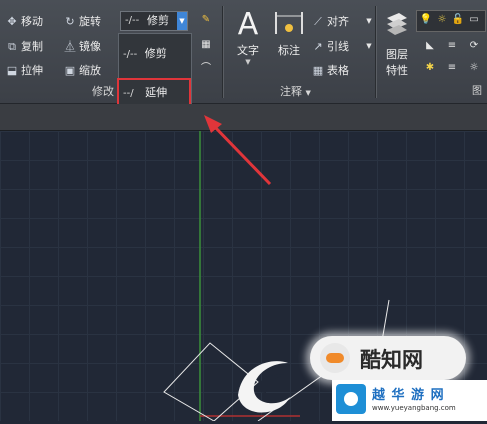 This screenshot has height=424, width=487. Describe the element at coordinates (351, 399) in the screenshot. I see `site-logo-icon` at that location.